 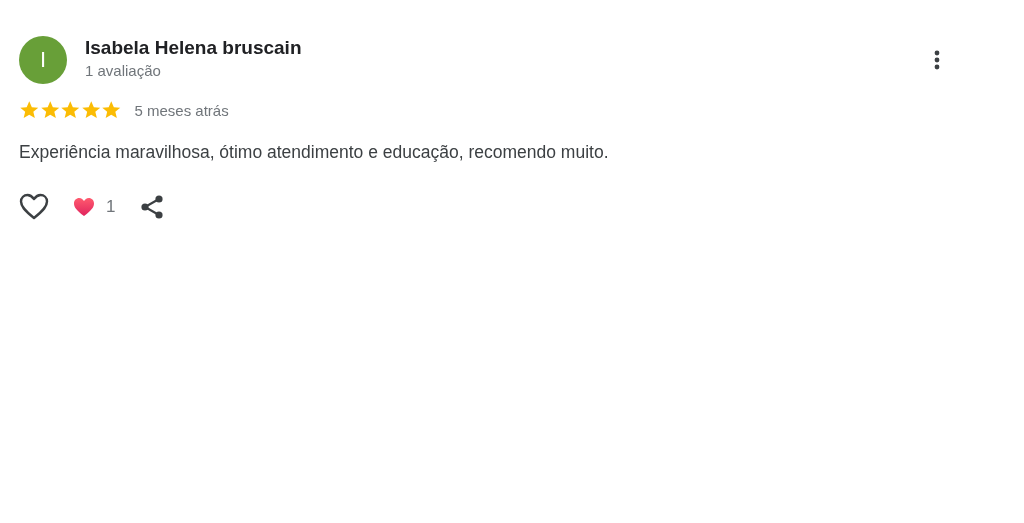 What do you see at coordinates (314, 152) in the screenshot?
I see `review-text: Experiência maravilhosa, ótimo atendimento e educação, recomendo muito.` at bounding box center [314, 152].